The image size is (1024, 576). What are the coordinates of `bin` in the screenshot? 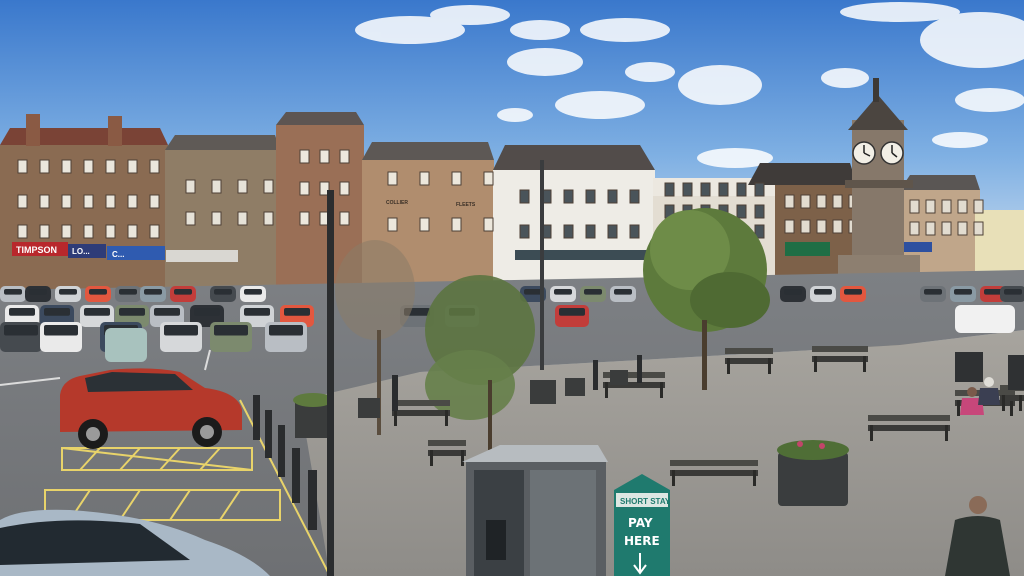 It's located at (969, 367).